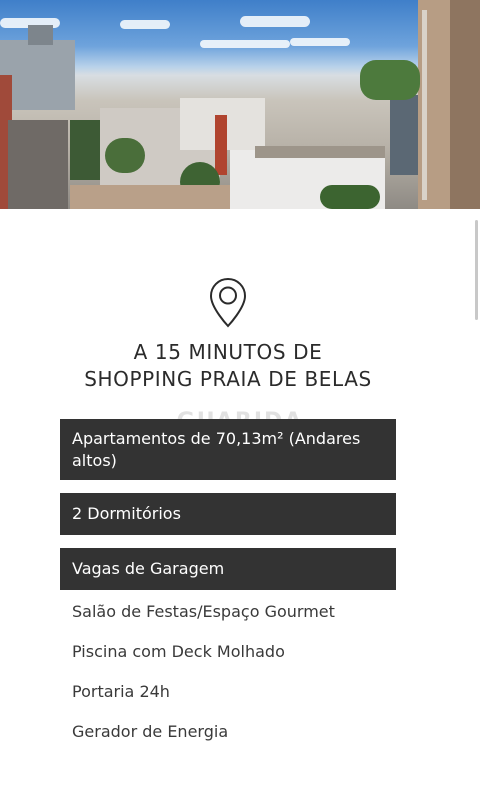  What do you see at coordinates (148, 568) in the screenshot?
I see `feature-box-parking-label: Vagas de Garagem` at bounding box center [148, 568].